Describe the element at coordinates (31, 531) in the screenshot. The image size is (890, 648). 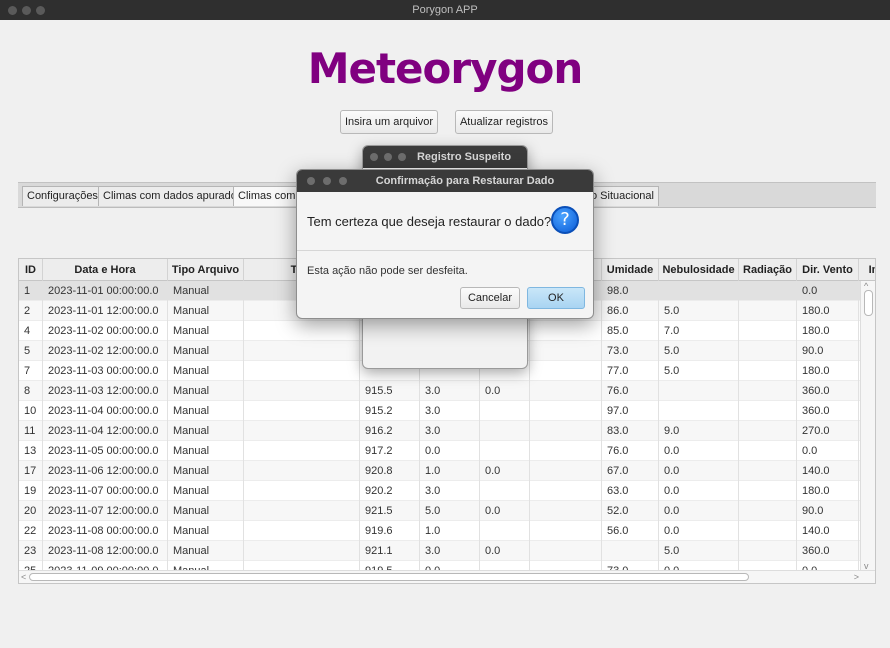
I see `table-cell: 22` at that location.